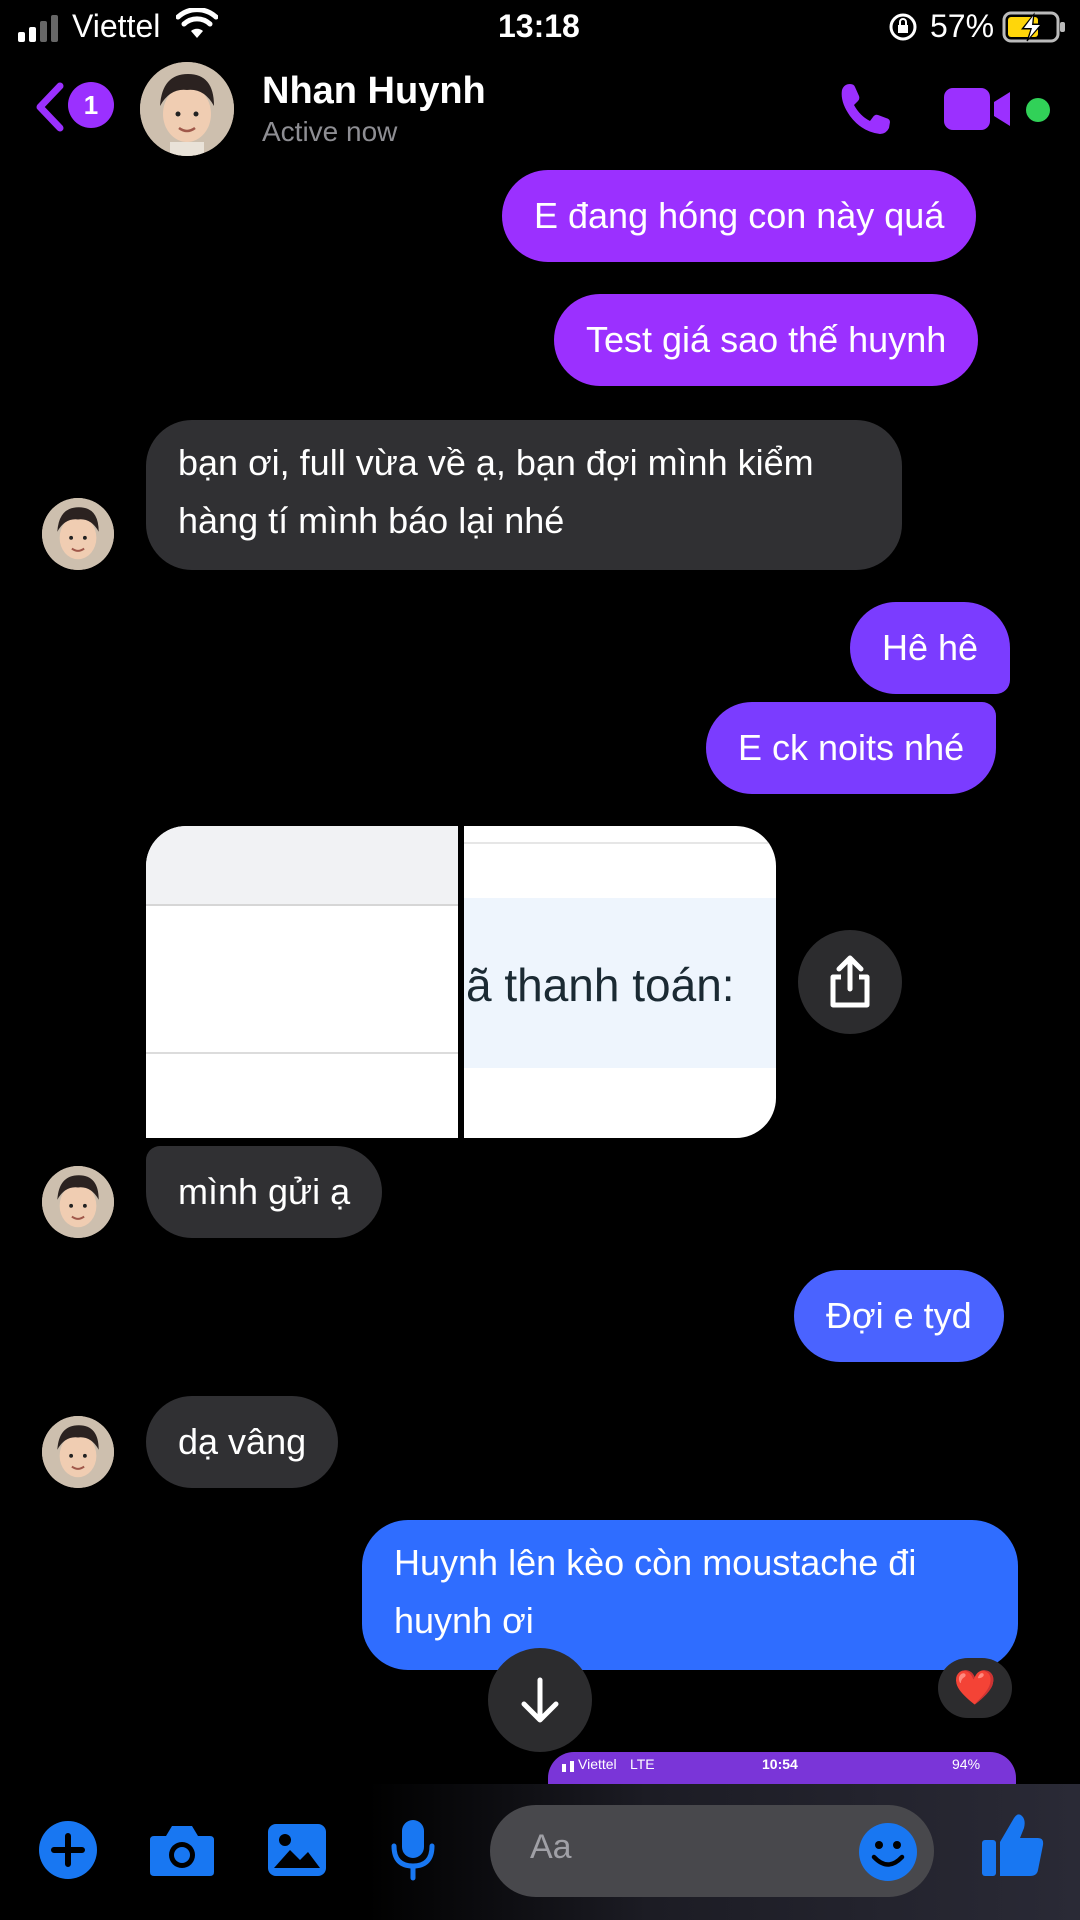 The height and width of the screenshot is (1920, 1080). I want to click on wifi-icon, so click(197, 26).